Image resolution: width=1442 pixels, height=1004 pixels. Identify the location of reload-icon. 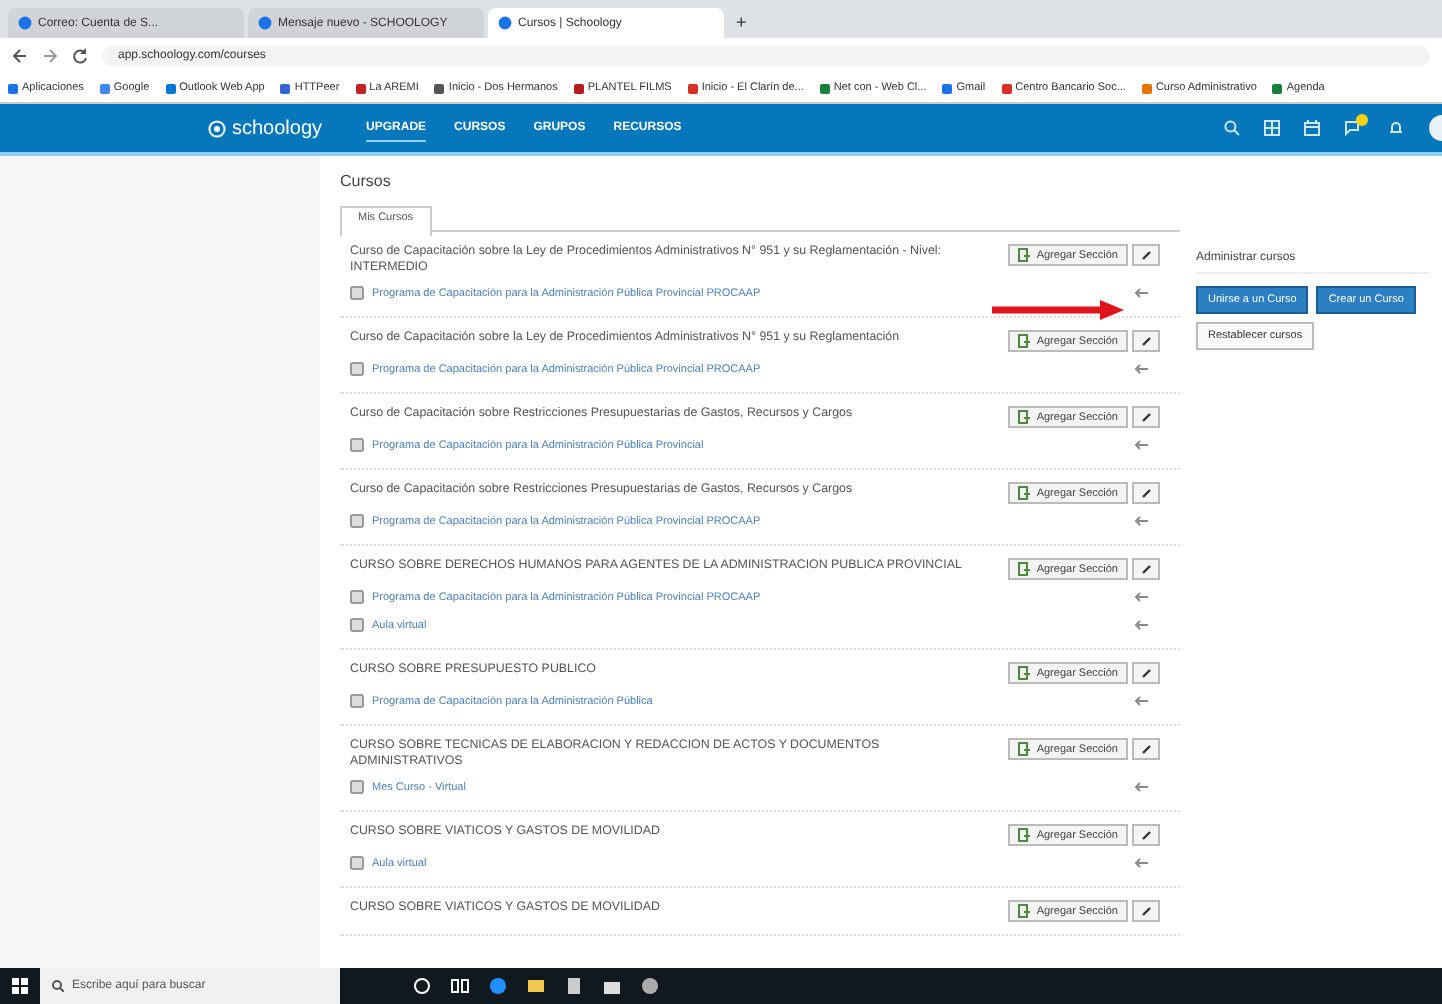
(80, 56).